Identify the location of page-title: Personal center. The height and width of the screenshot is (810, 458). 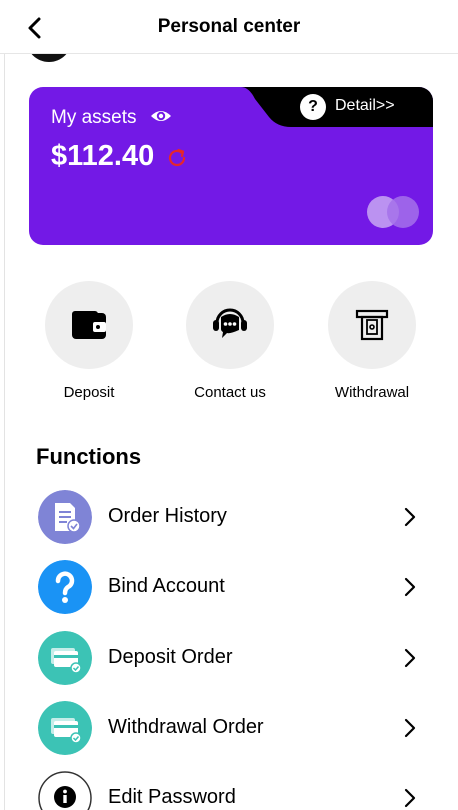
(229, 26).